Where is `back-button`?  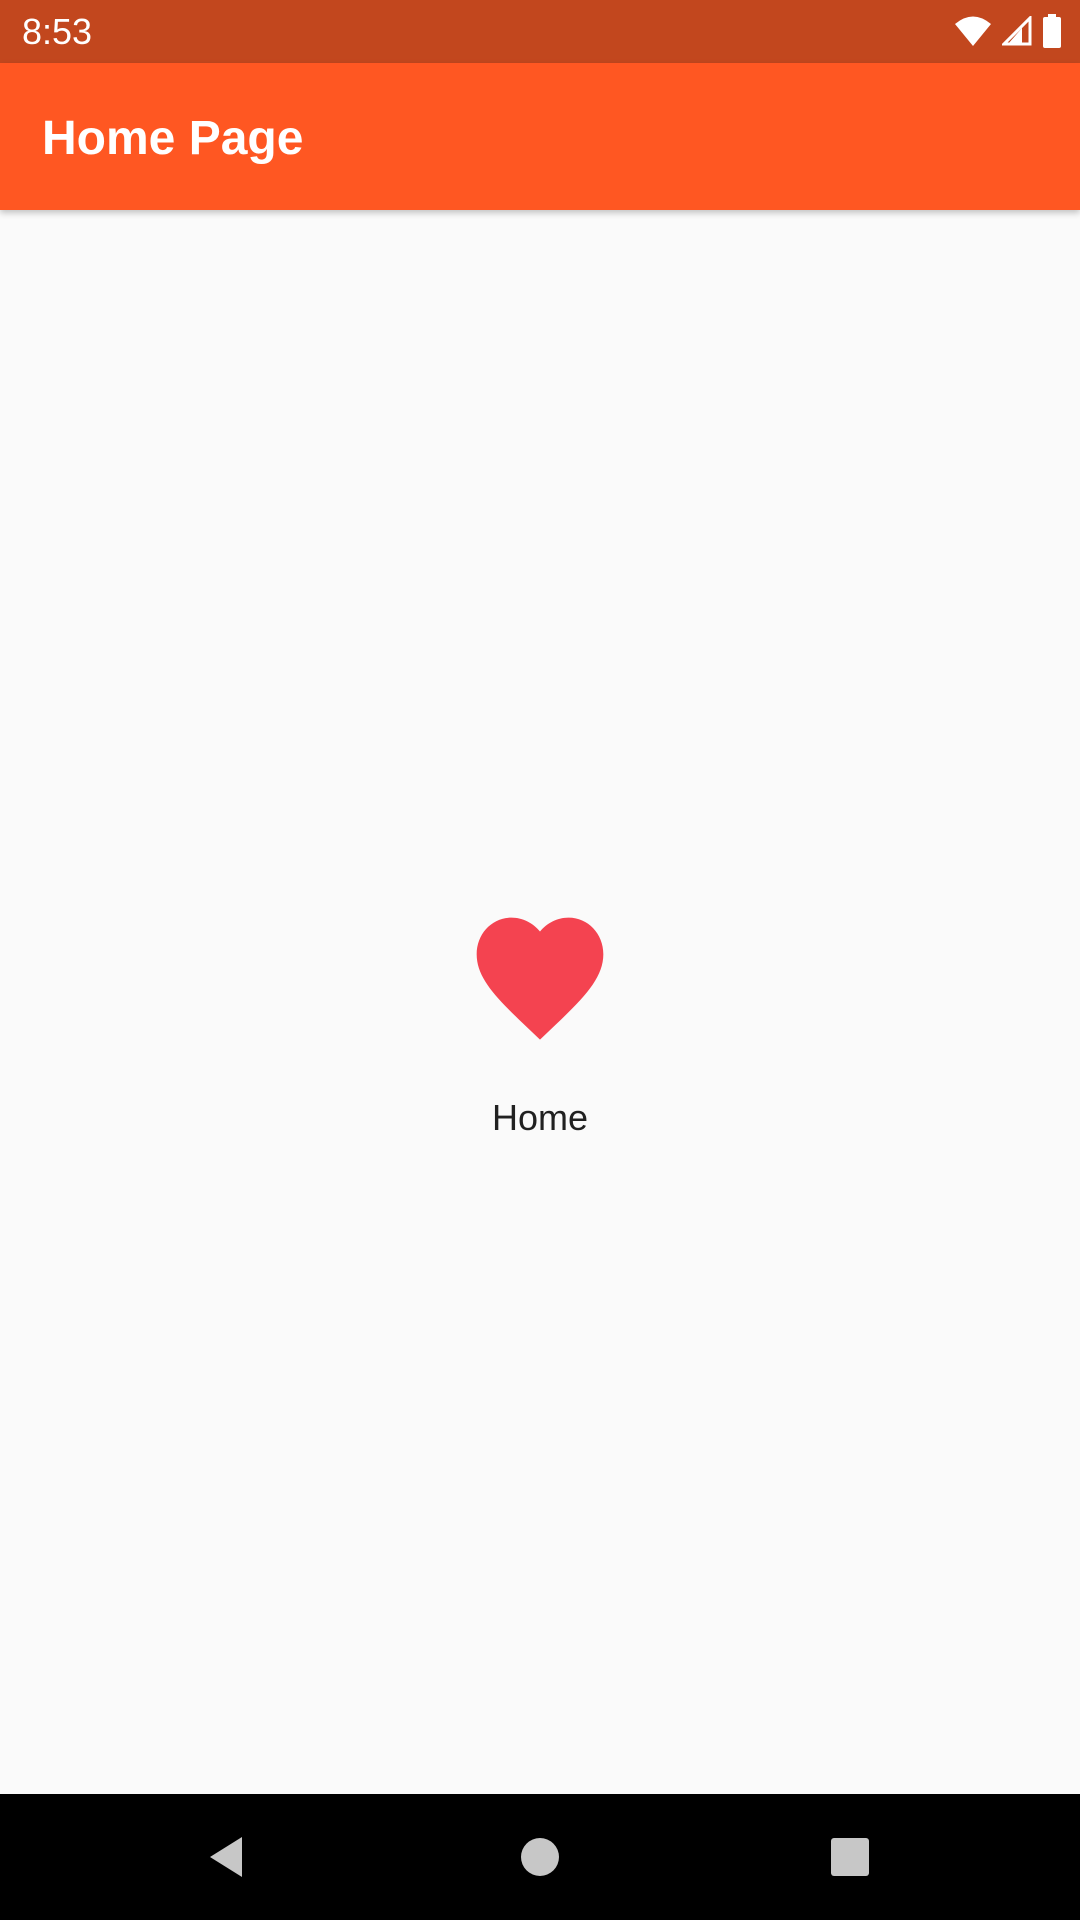
back-button is located at coordinates (226, 1857).